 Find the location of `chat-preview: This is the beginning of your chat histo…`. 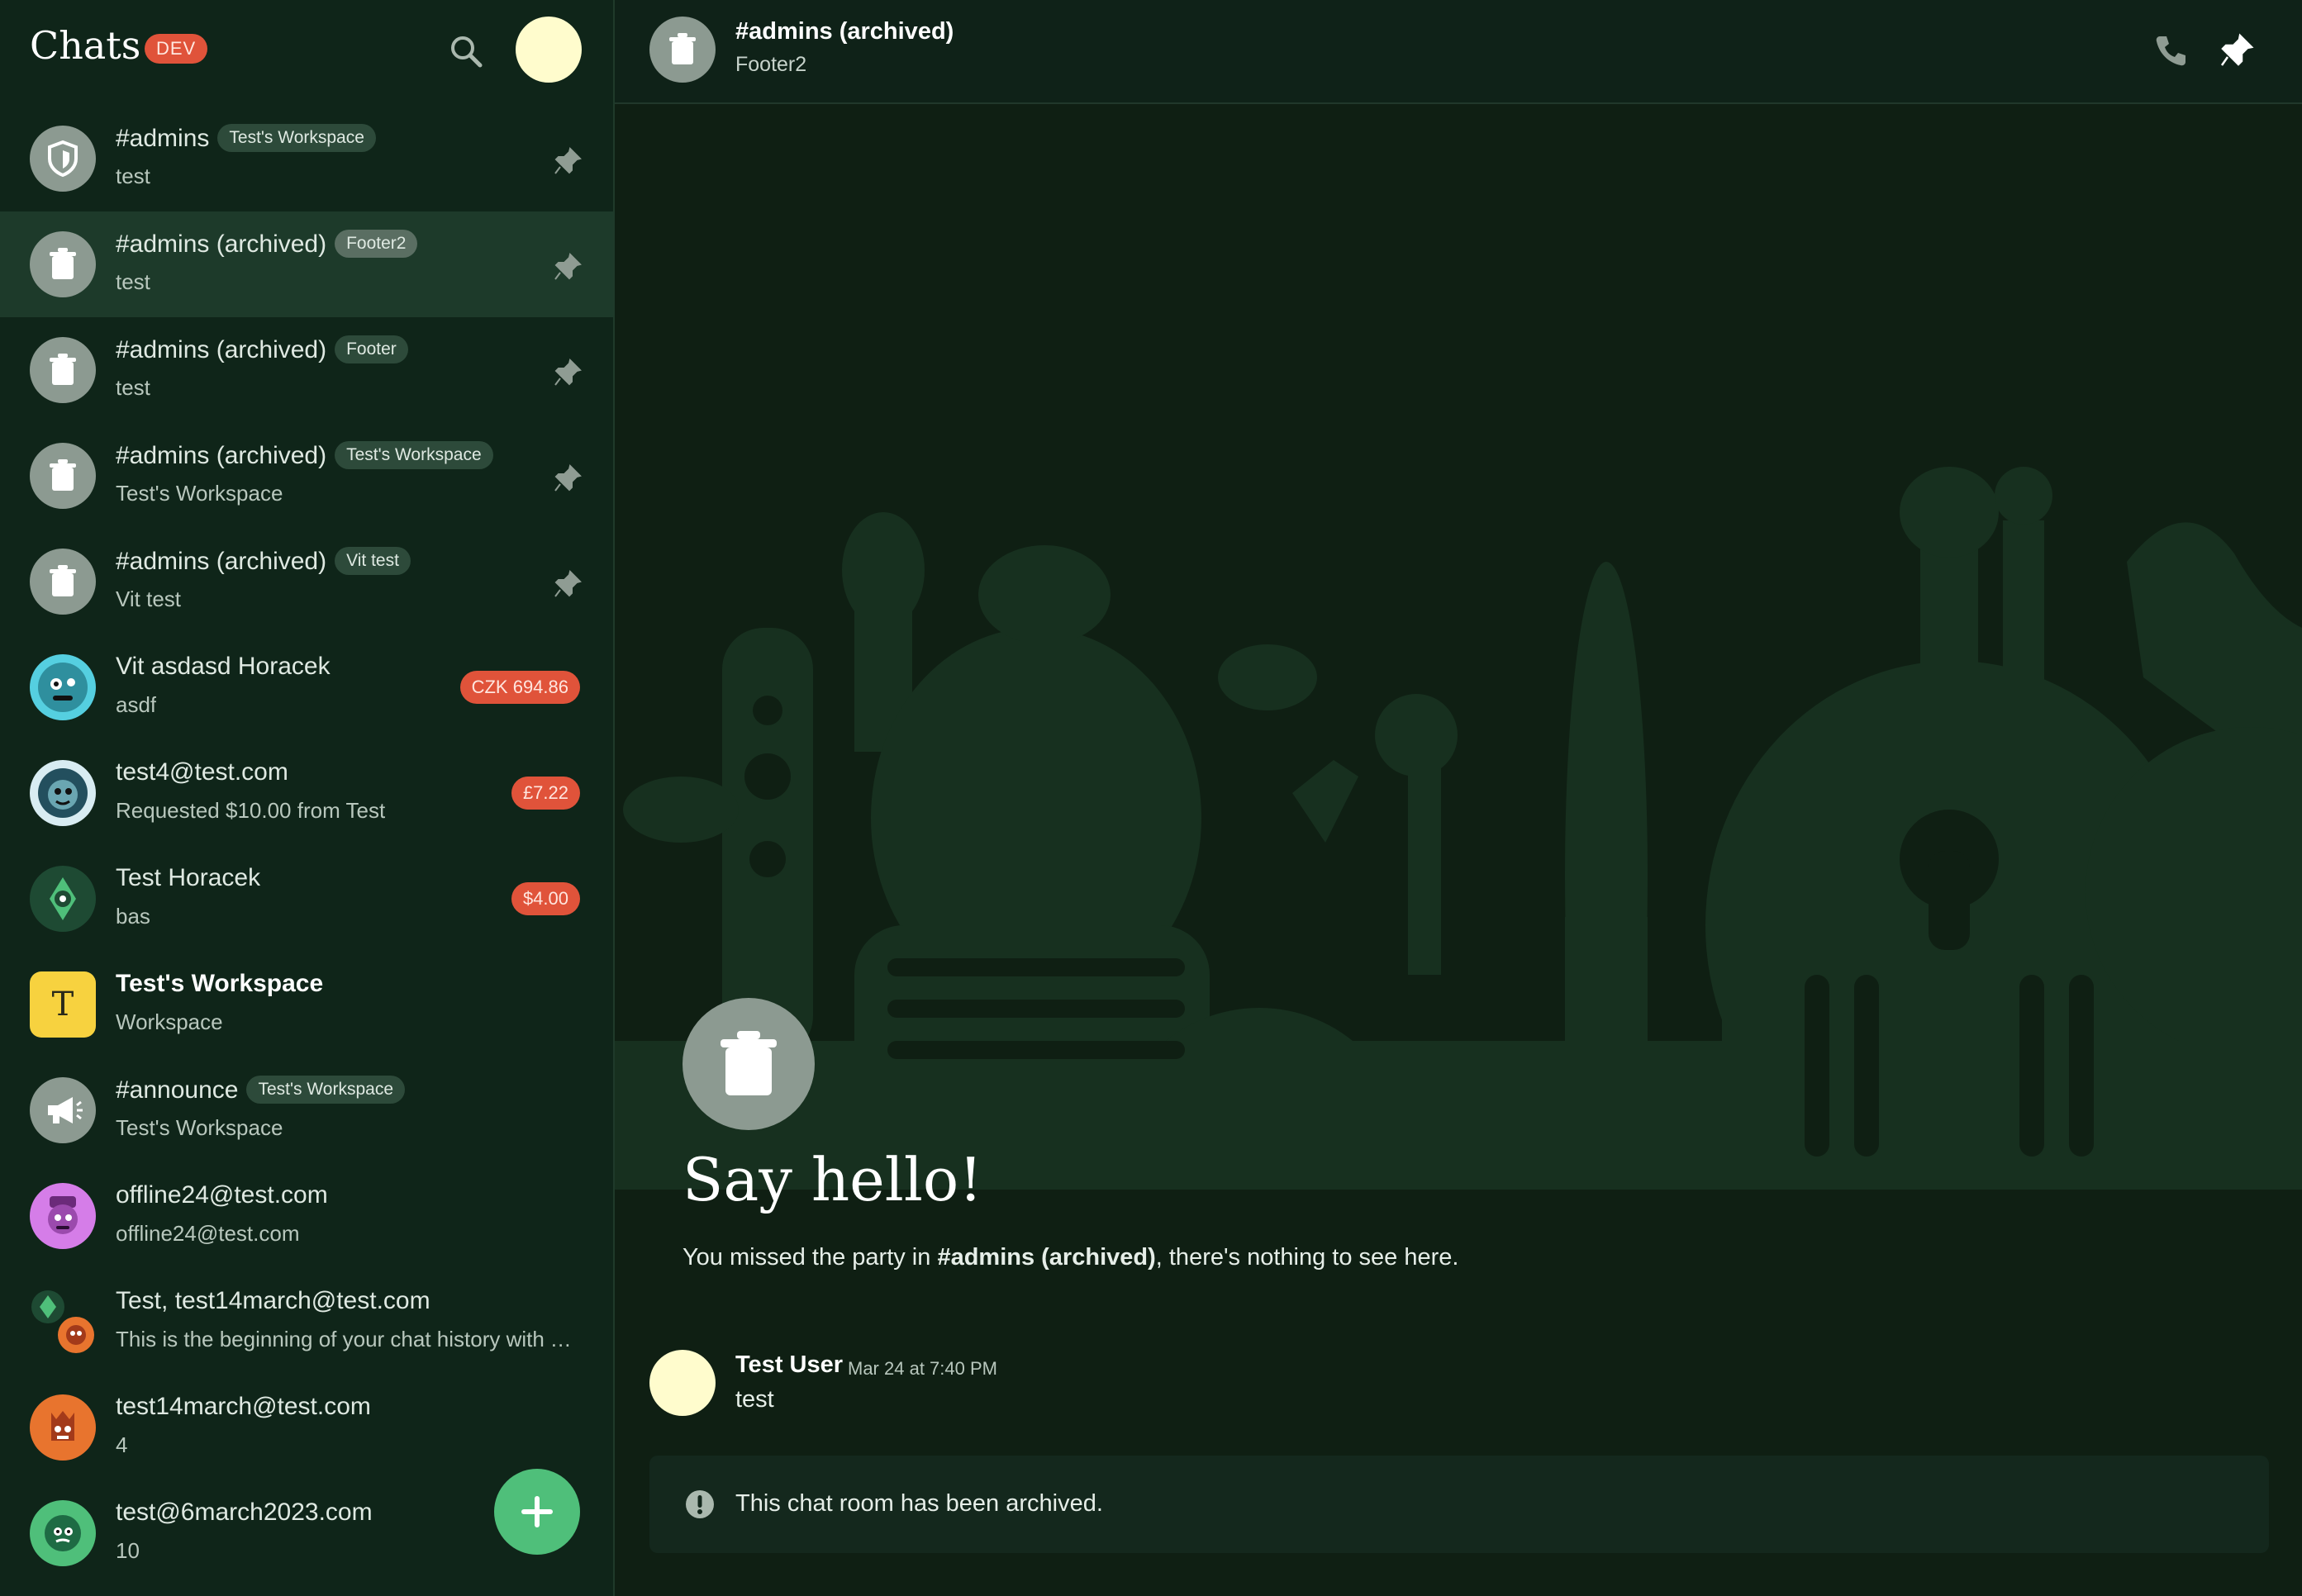

chat-preview: This is the beginning of your chat histo… is located at coordinates (347, 1339).